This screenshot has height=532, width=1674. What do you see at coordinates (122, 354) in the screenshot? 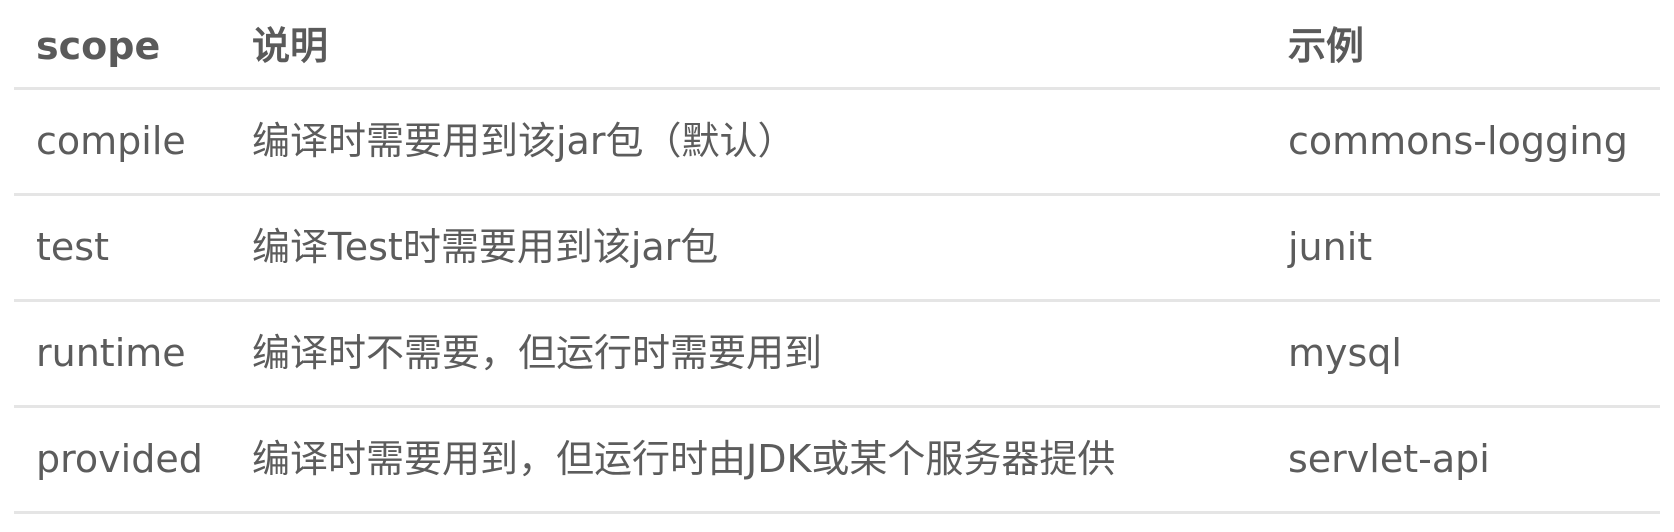
I see `cell-scope: runtime` at bounding box center [122, 354].